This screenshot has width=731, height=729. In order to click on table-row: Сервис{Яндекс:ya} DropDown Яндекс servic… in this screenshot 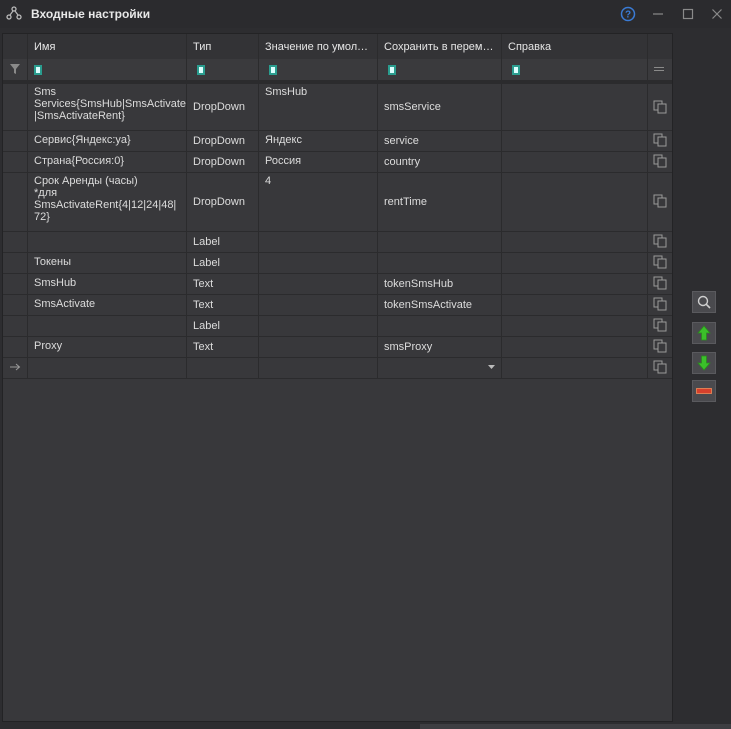, I will do `click(337, 141)`.